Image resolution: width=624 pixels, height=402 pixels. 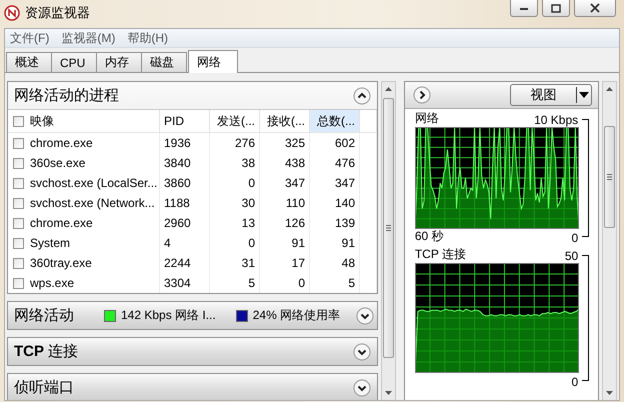 I want to click on table-cell: 2960, so click(x=185, y=223).